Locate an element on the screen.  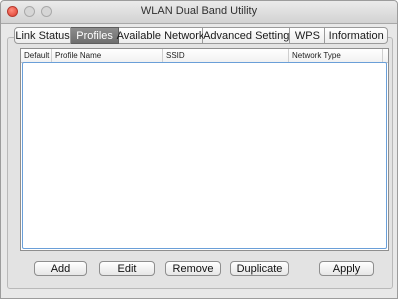
edit-button: Edit is located at coordinates (127, 268).